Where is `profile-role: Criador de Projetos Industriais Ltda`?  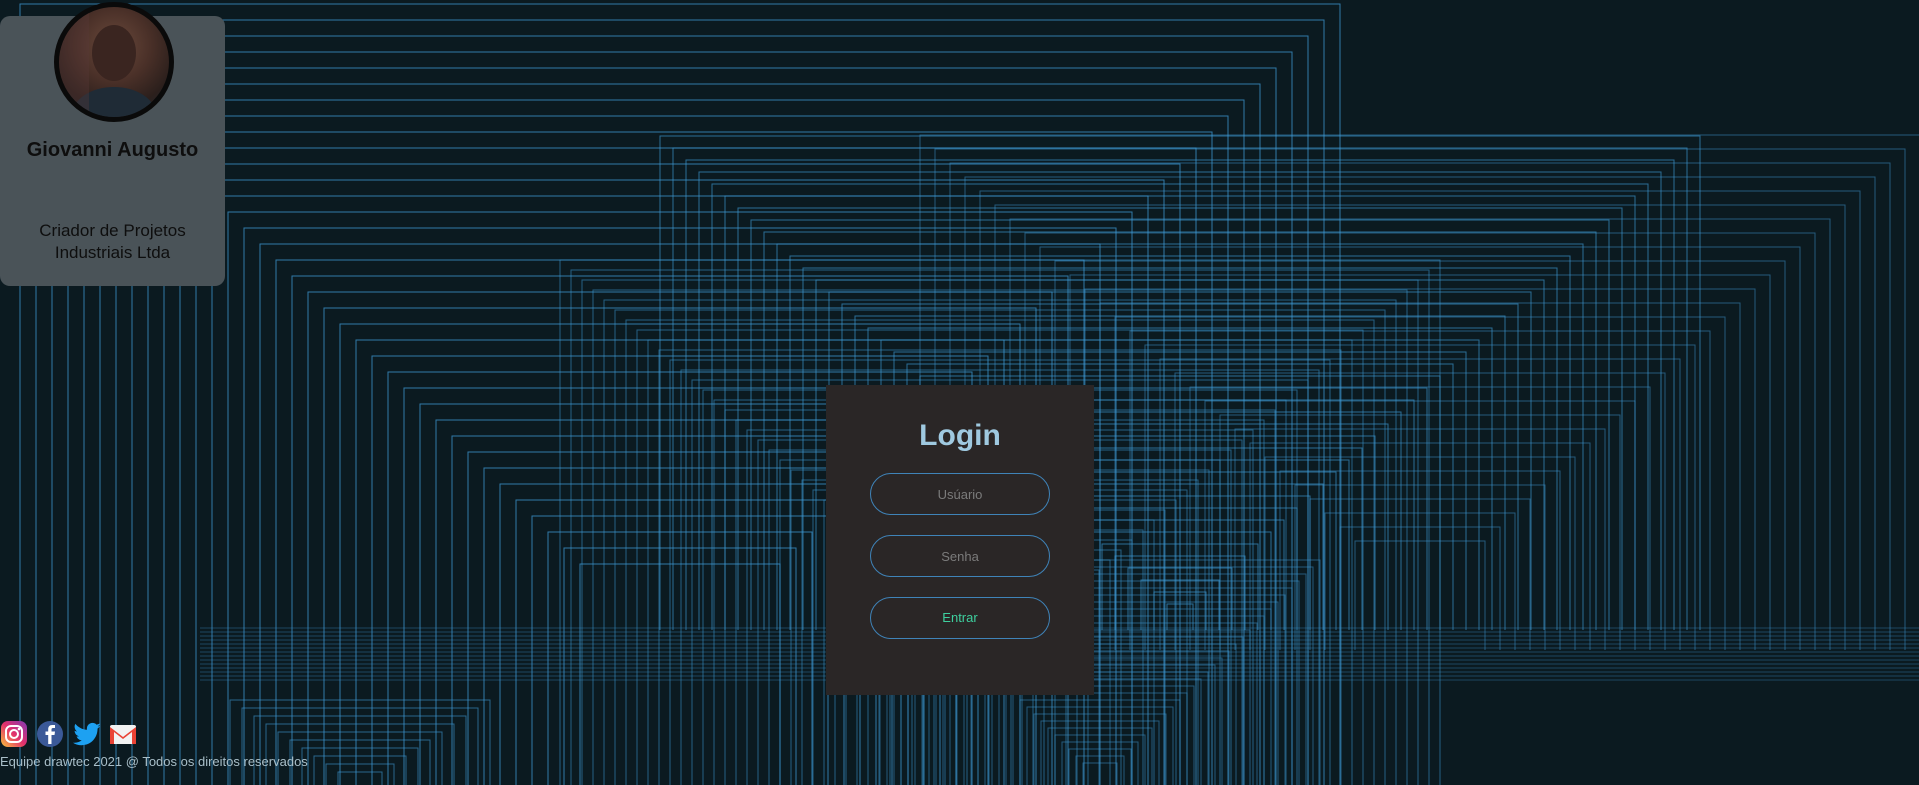 profile-role: Criador de Projetos Industriais Ltda is located at coordinates (112, 241).